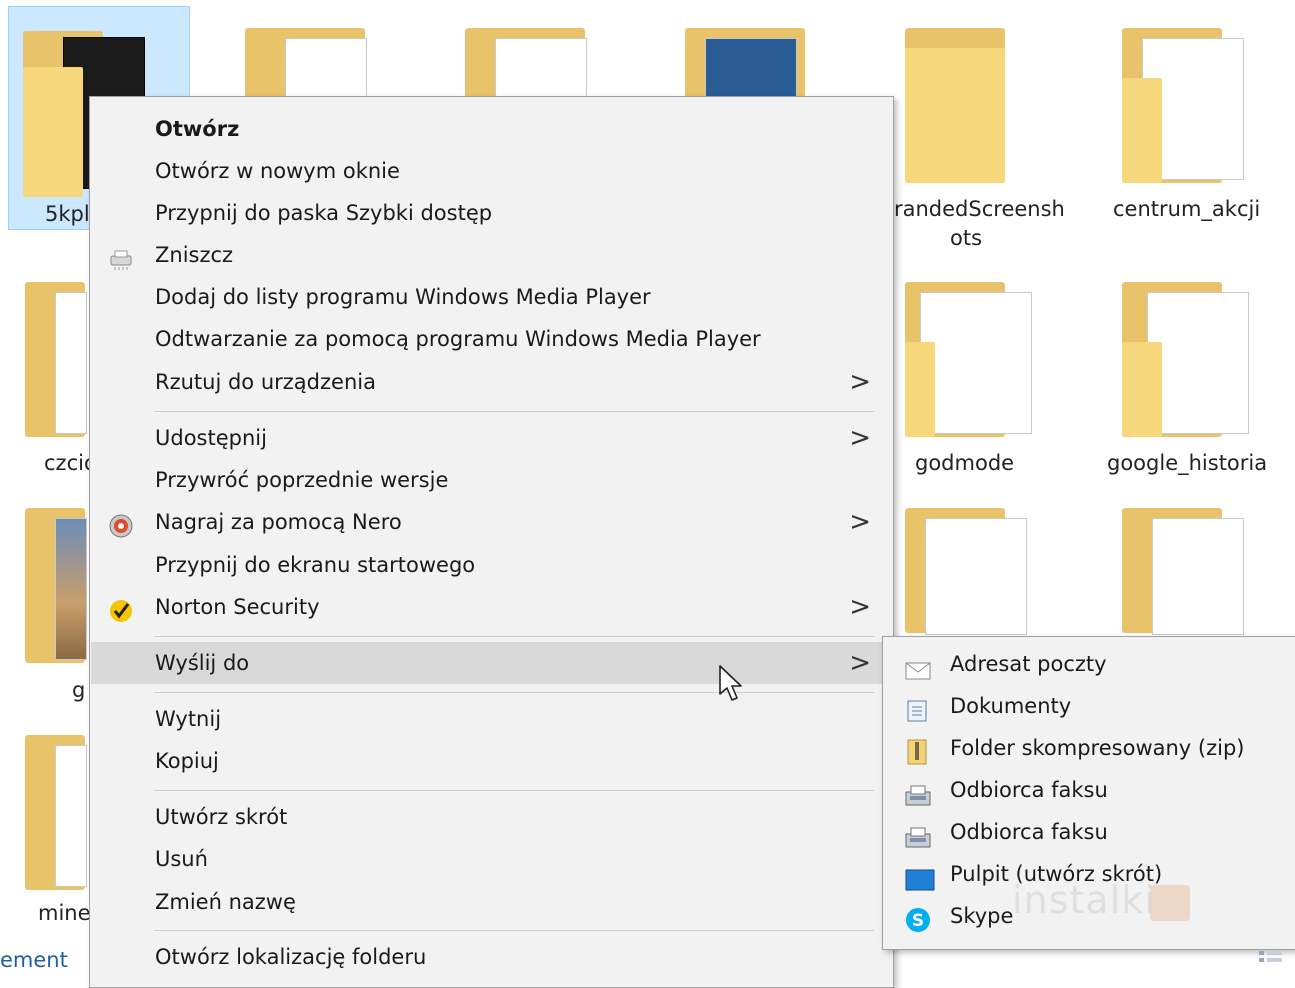 The height and width of the screenshot is (988, 1295). I want to click on menu-item-label: Zniszcz, so click(194, 255).